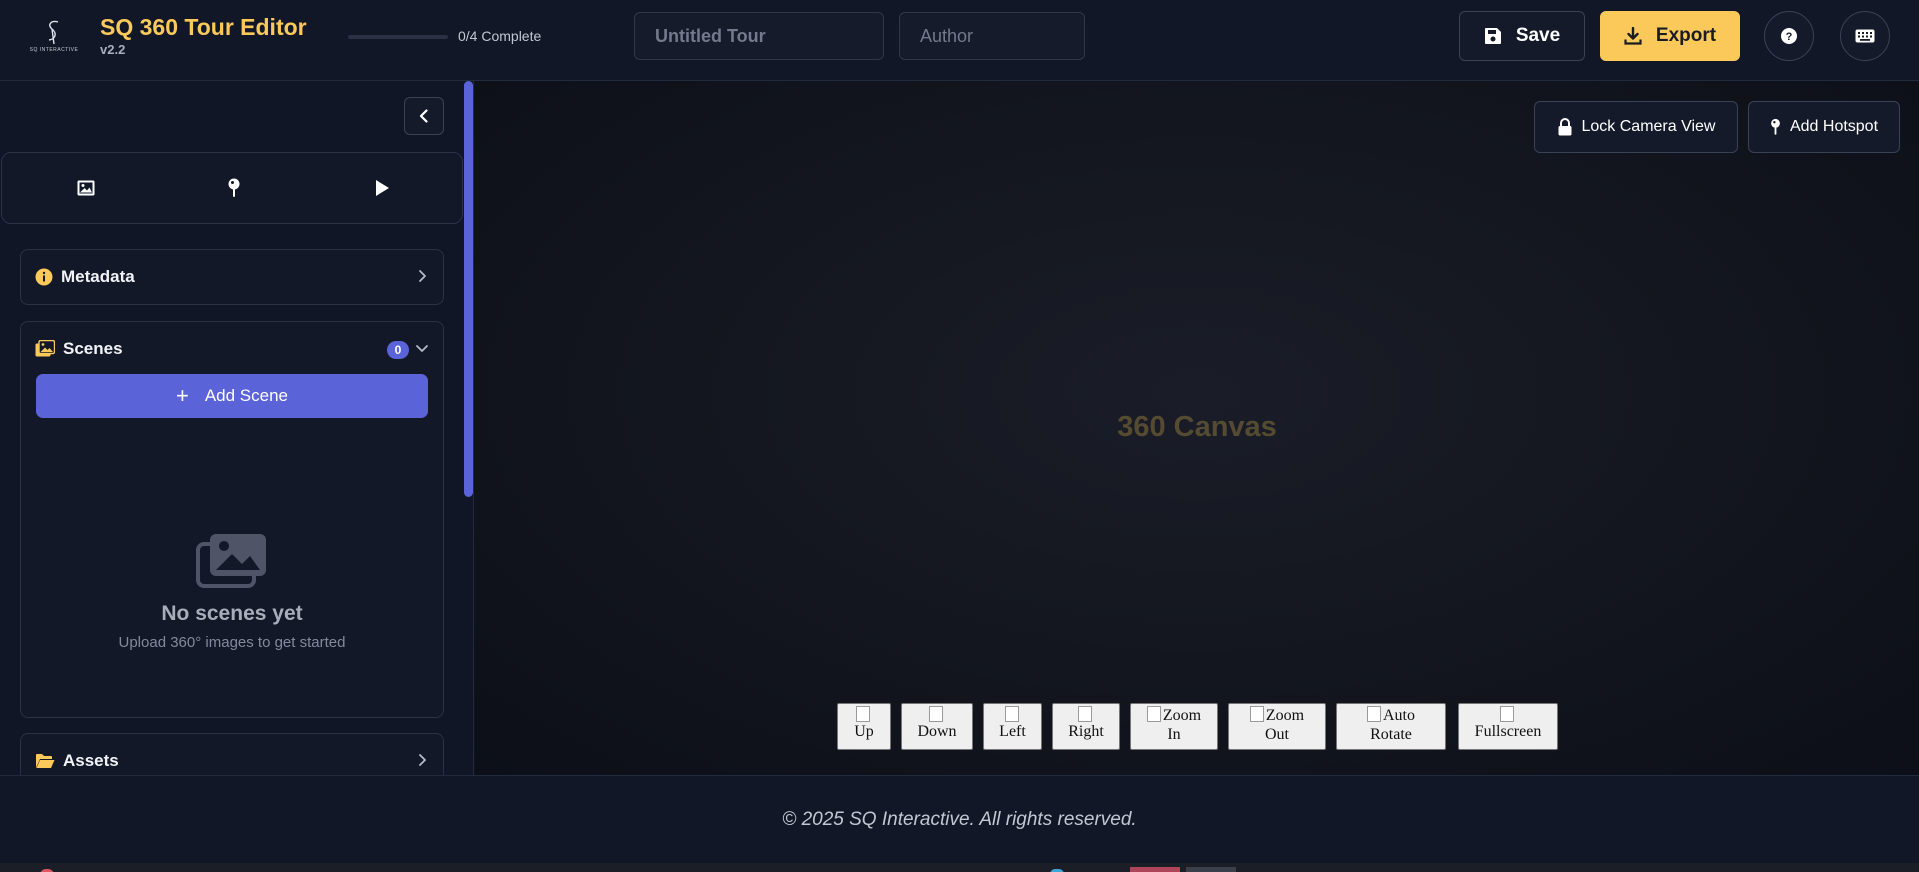 This screenshot has width=1919, height=872. What do you see at coordinates (1564, 127) in the screenshot?
I see `lock-icon` at bounding box center [1564, 127].